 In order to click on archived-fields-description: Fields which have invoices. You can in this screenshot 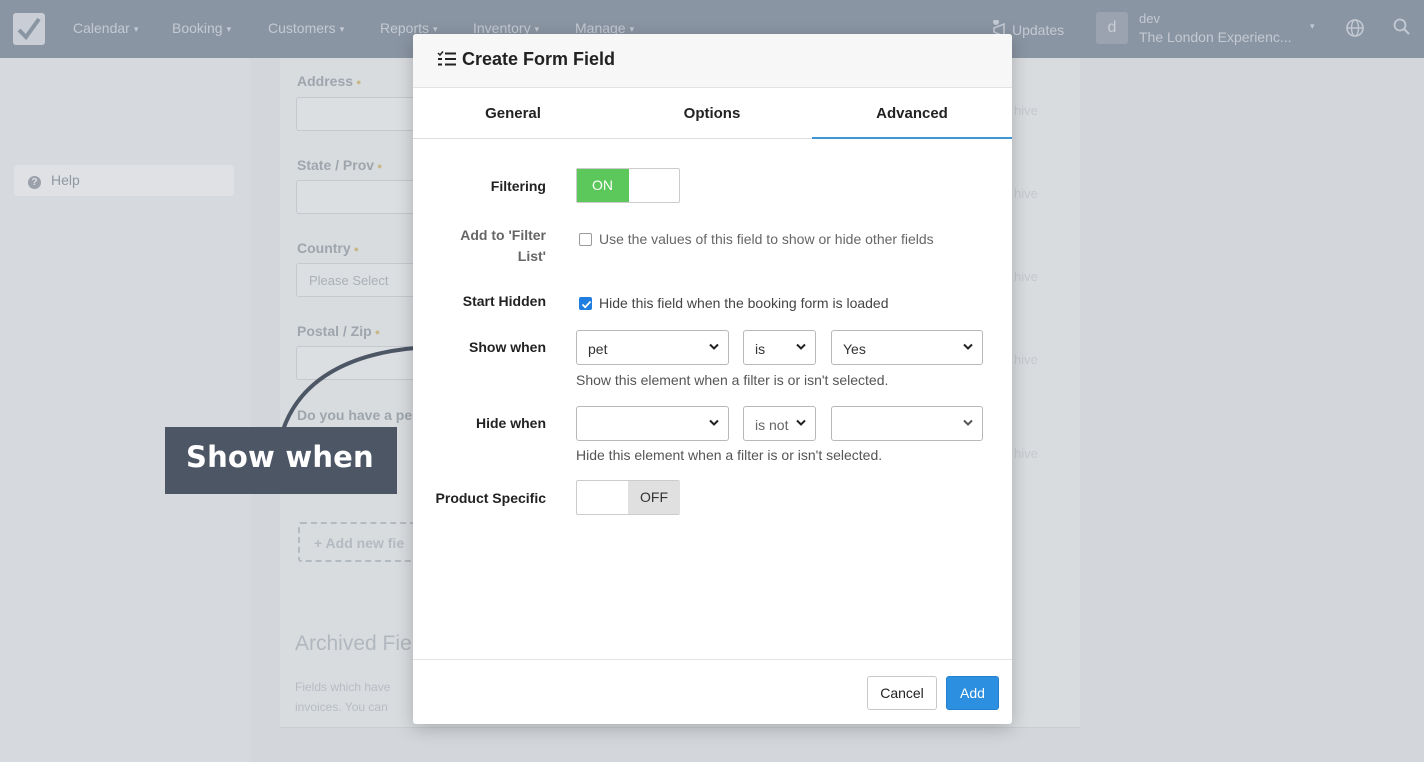, I will do `click(343, 697)`.